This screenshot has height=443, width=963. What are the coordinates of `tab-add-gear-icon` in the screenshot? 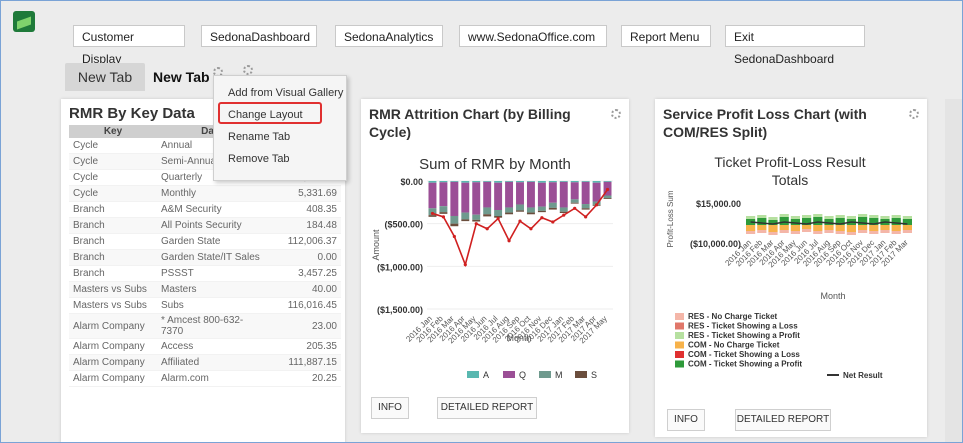 It's located at (248, 70).